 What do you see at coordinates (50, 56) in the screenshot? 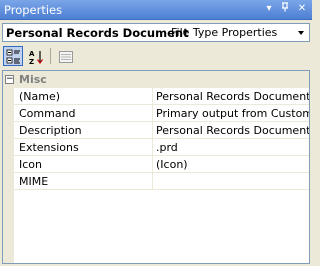
I see `toolbar-separator` at bounding box center [50, 56].